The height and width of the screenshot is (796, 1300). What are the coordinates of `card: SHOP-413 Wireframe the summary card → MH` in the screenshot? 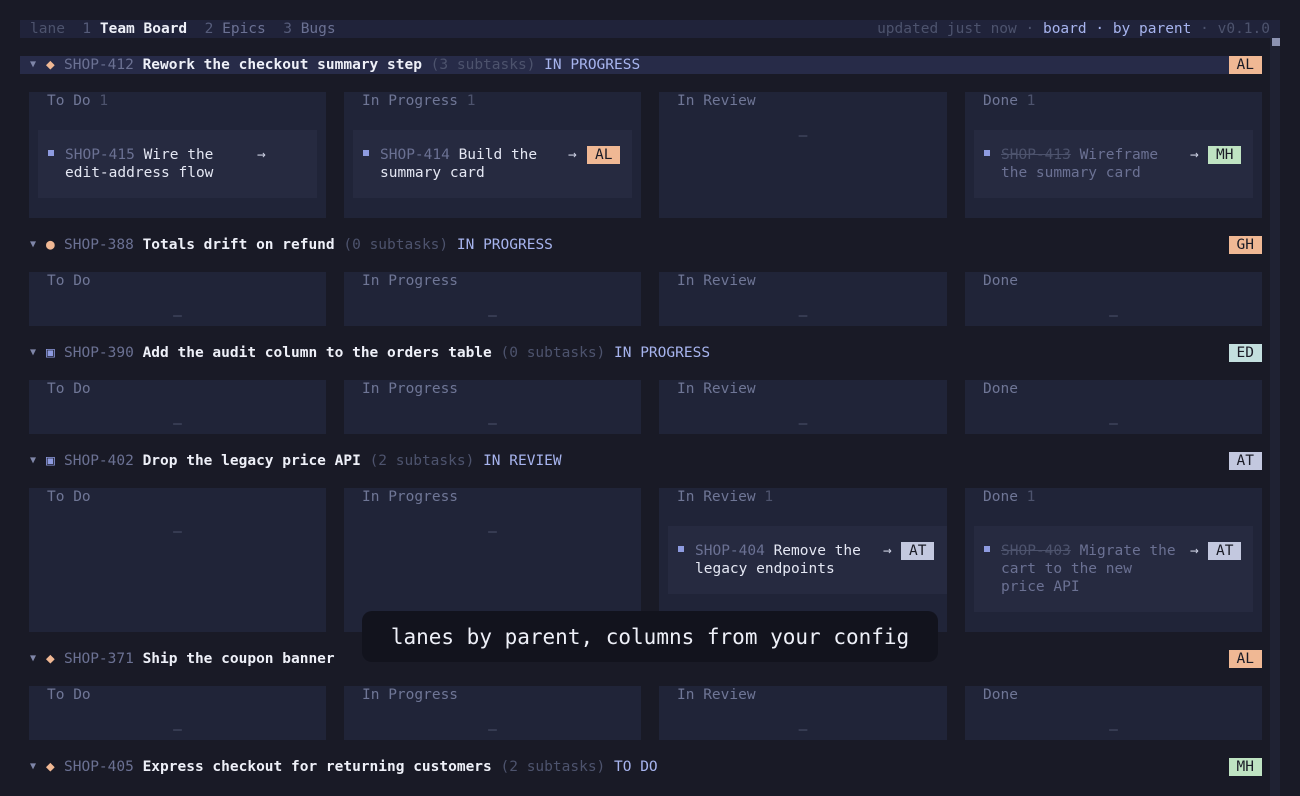 It's located at (1113, 164).